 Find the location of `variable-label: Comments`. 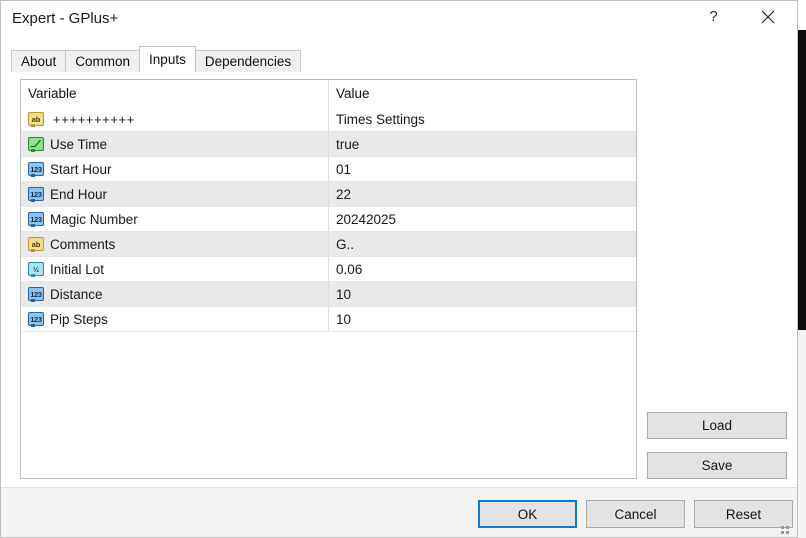

variable-label: Comments is located at coordinates (83, 244).